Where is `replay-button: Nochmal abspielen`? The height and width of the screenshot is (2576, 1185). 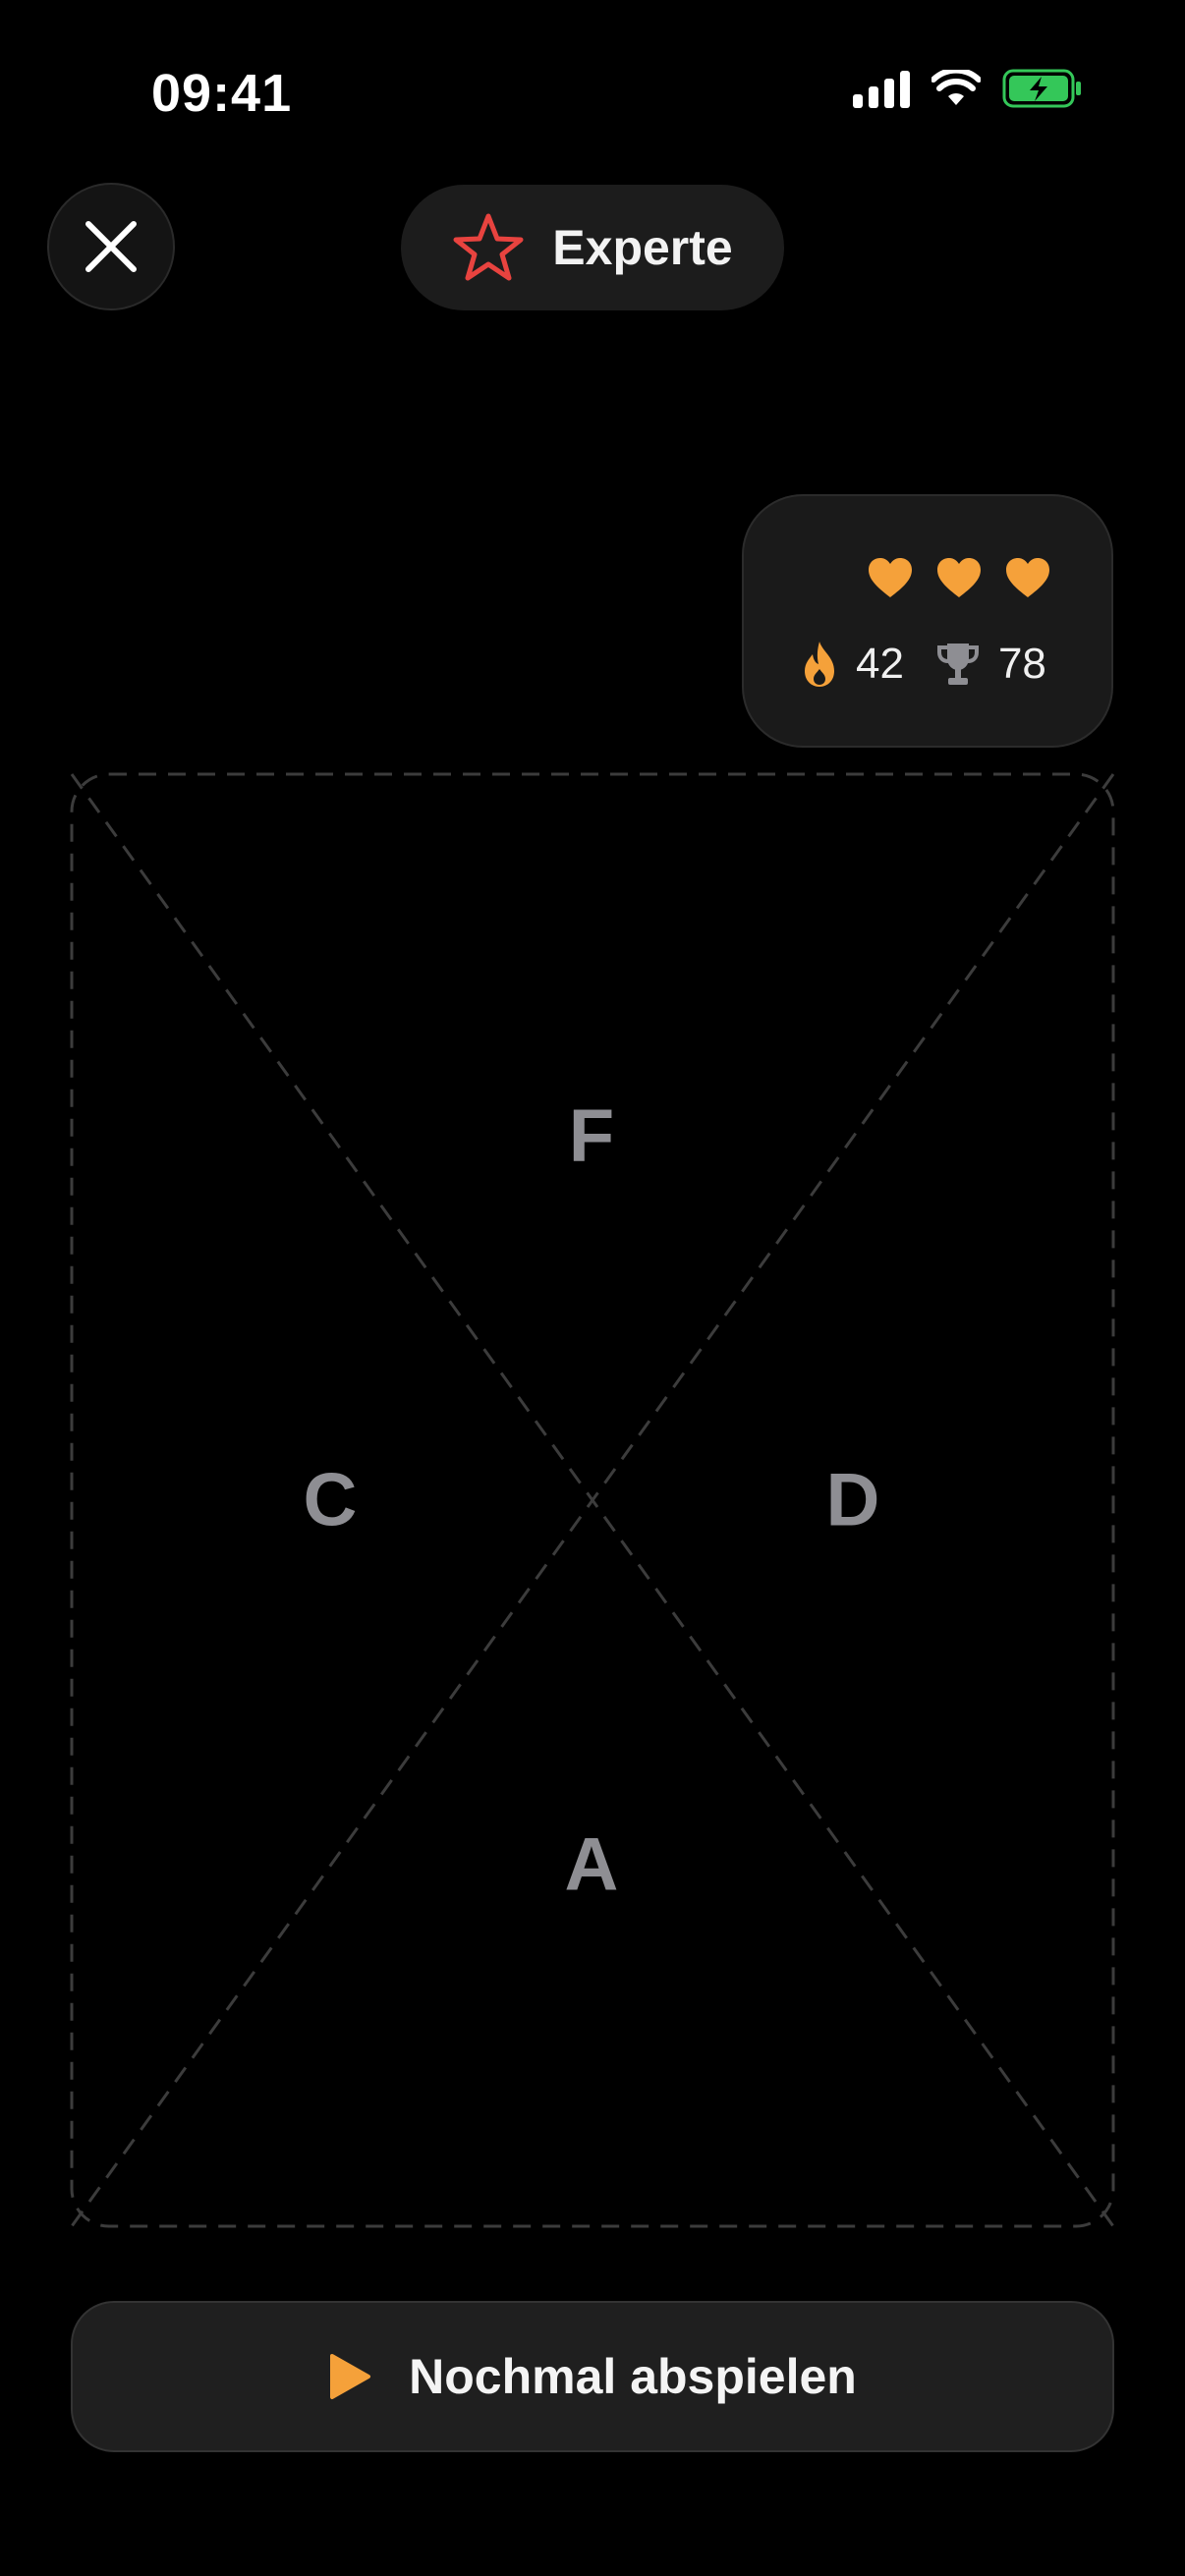 replay-button: Nochmal abspielen is located at coordinates (592, 2376).